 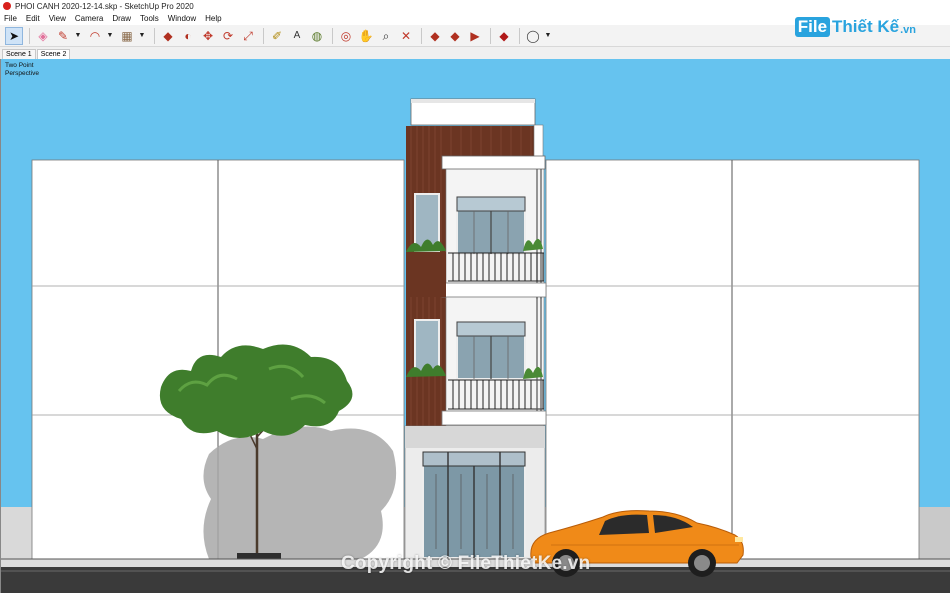 What do you see at coordinates (533, 36) in the screenshot?
I see `account-icon: ◯` at bounding box center [533, 36].